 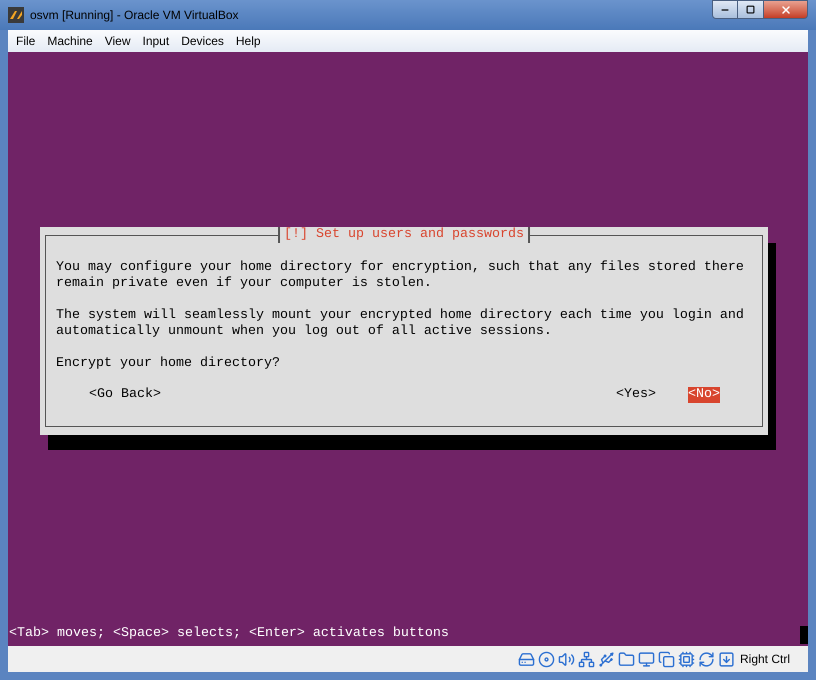 What do you see at coordinates (686, 659) in the screenshot?
I see `chip-icon` at bounding box center [686, 659].